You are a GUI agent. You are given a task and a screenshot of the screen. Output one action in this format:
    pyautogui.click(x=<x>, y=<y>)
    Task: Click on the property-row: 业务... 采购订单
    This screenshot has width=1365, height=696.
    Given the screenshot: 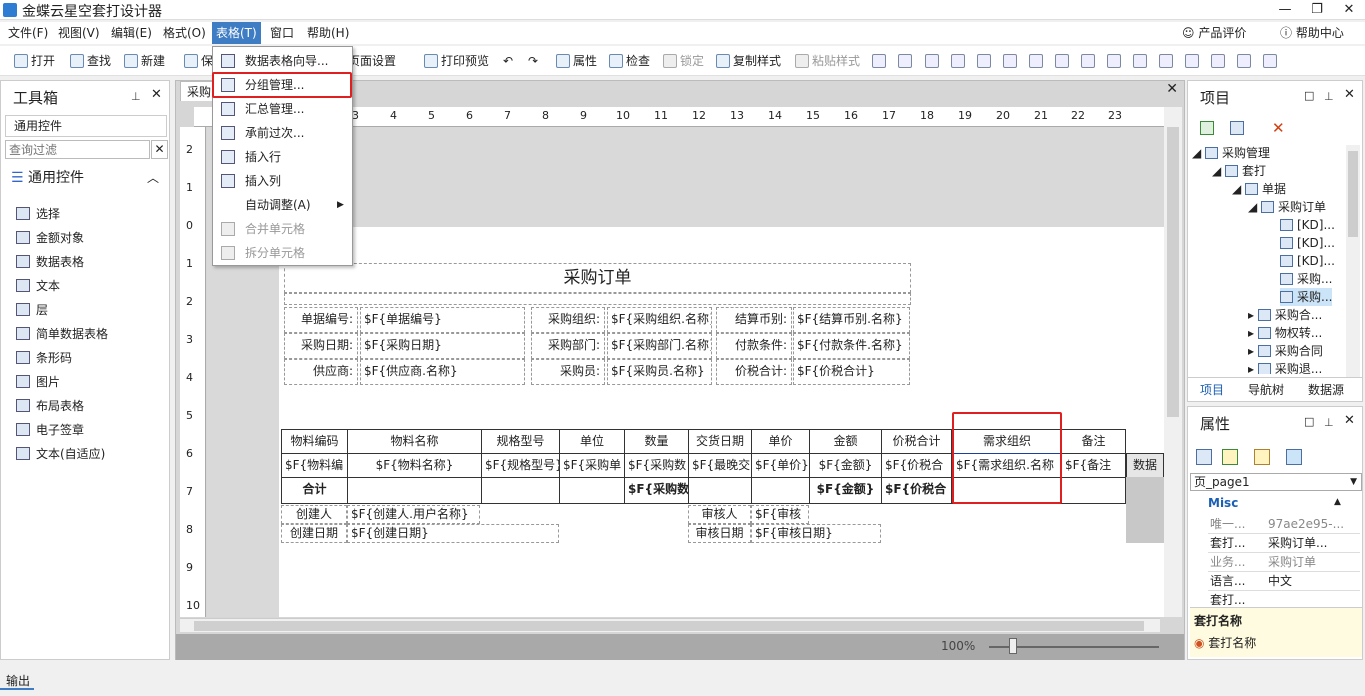 What is the action you would take?
    pyautogui.click(x=1284, y=562)
    